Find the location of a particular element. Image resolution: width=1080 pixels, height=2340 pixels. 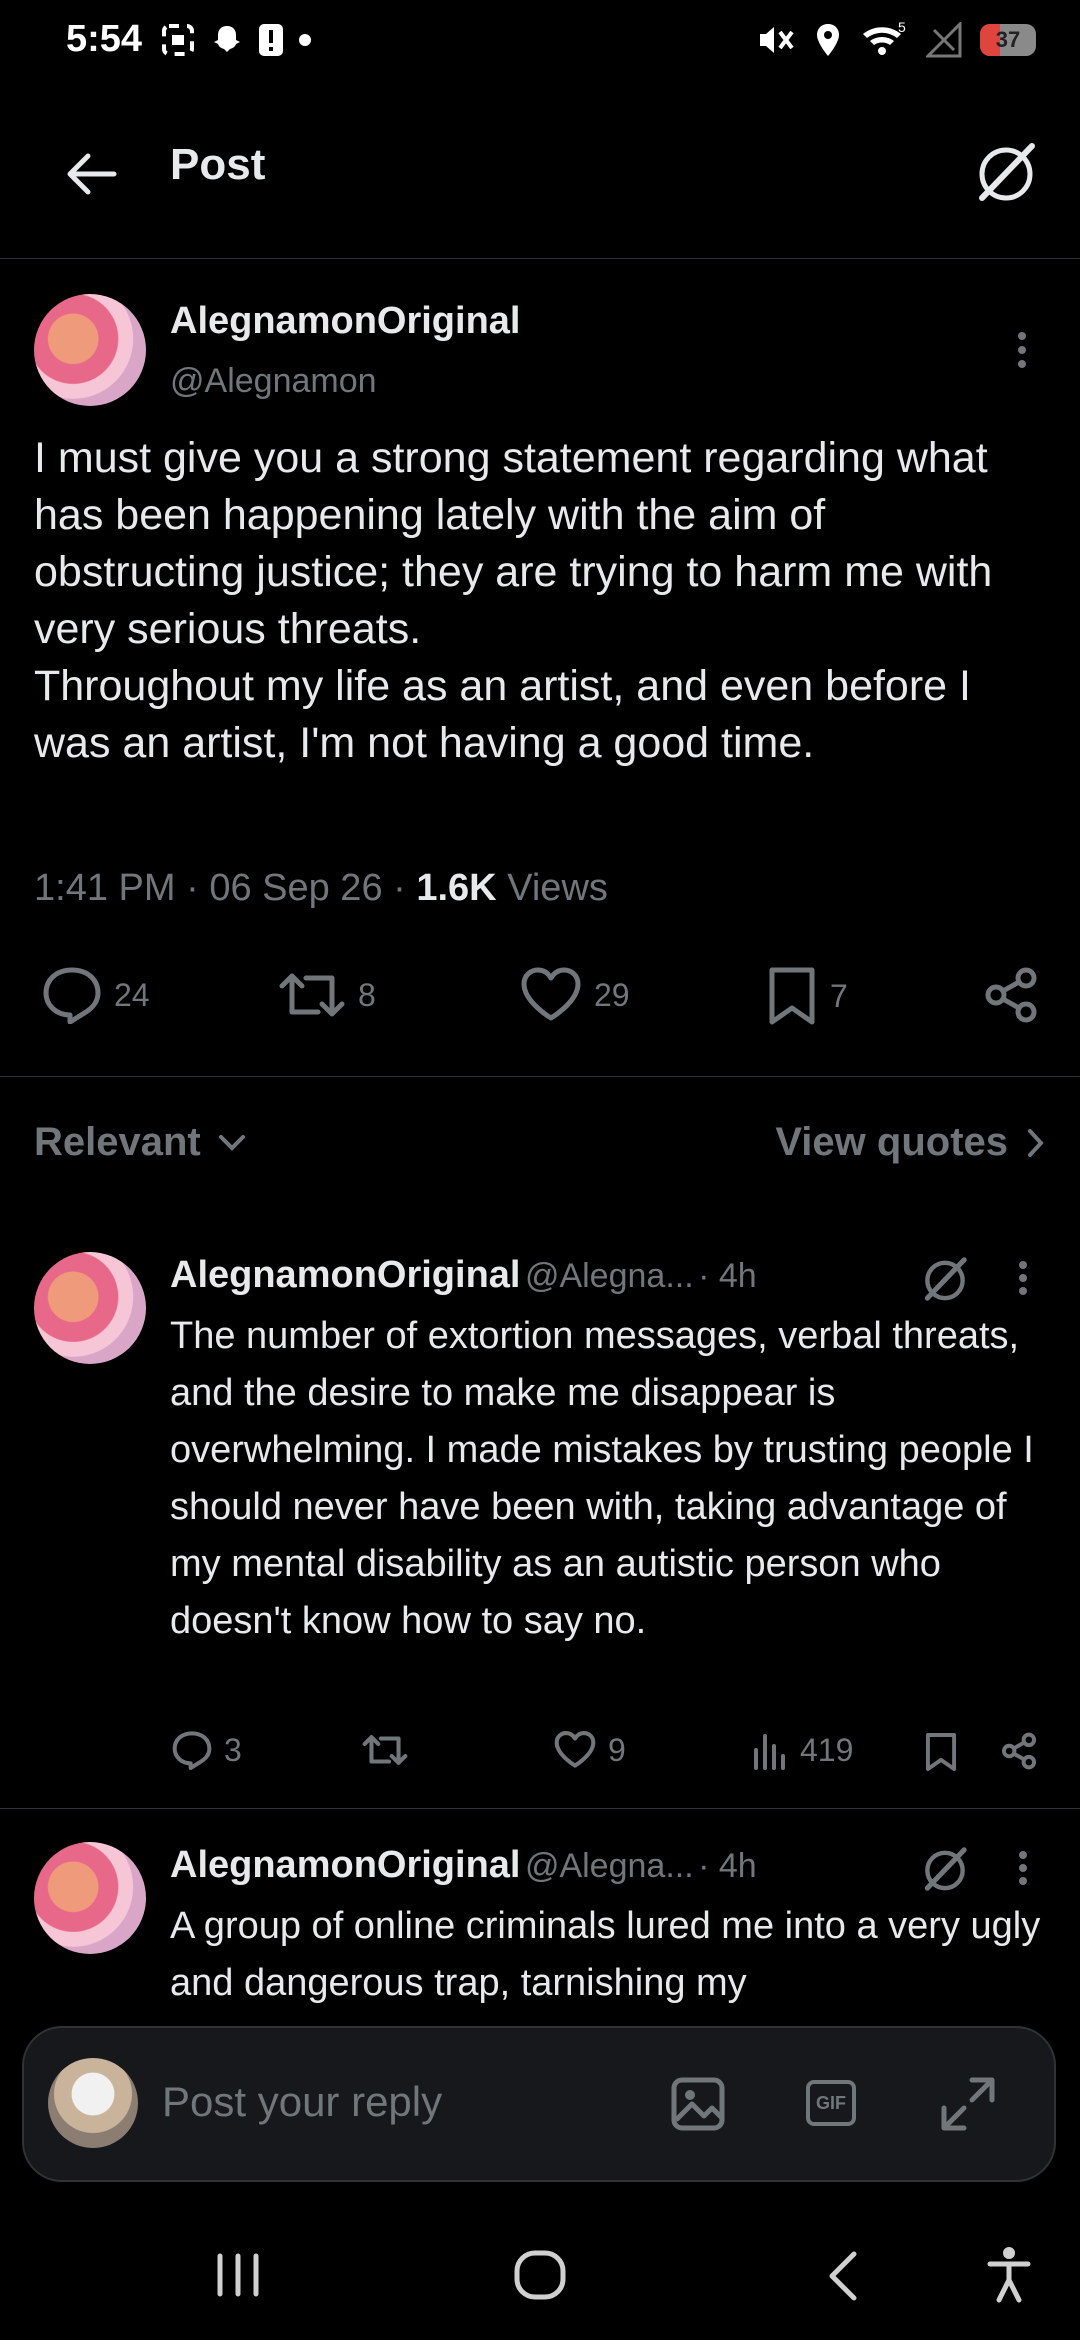

accessibility-icon is located at coordinates (1009, 2275).